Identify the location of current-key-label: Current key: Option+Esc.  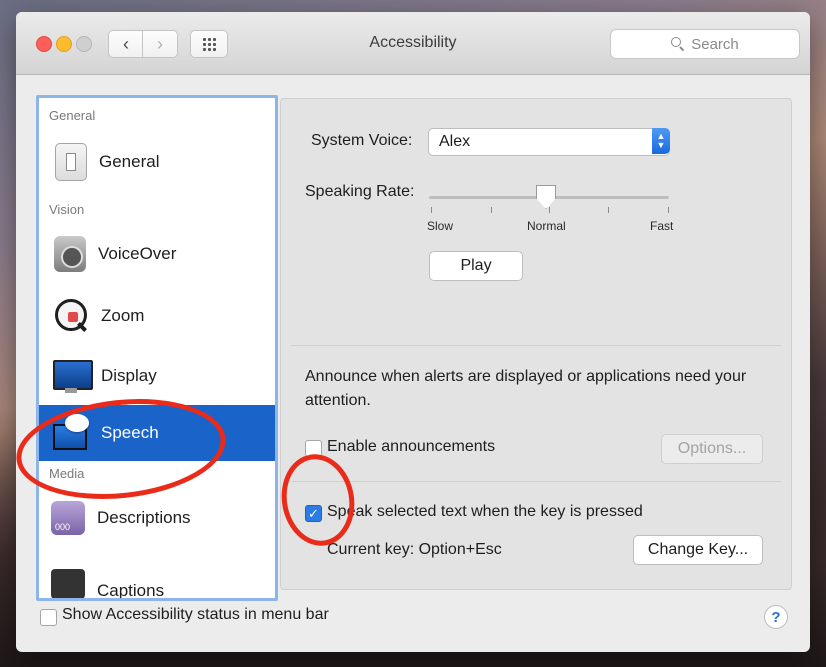
(414, 549).